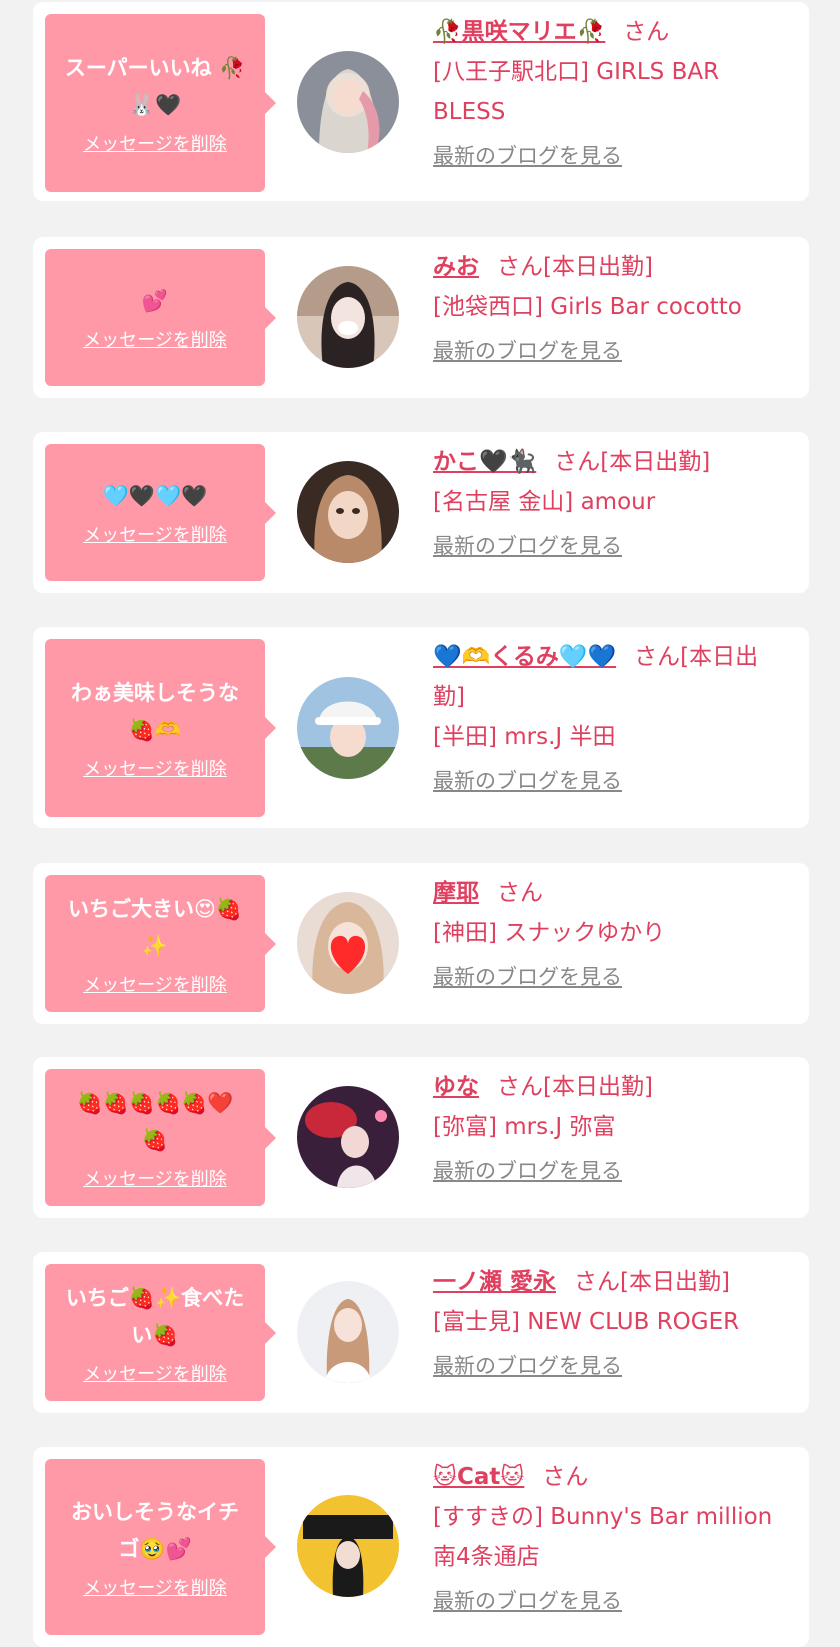  I want to click on sender-info: 💙🫶くるみ🩵💙 さん[本日出勤] [半田] mrs.J 半田 最新のブログを見る, so click(611, 716).